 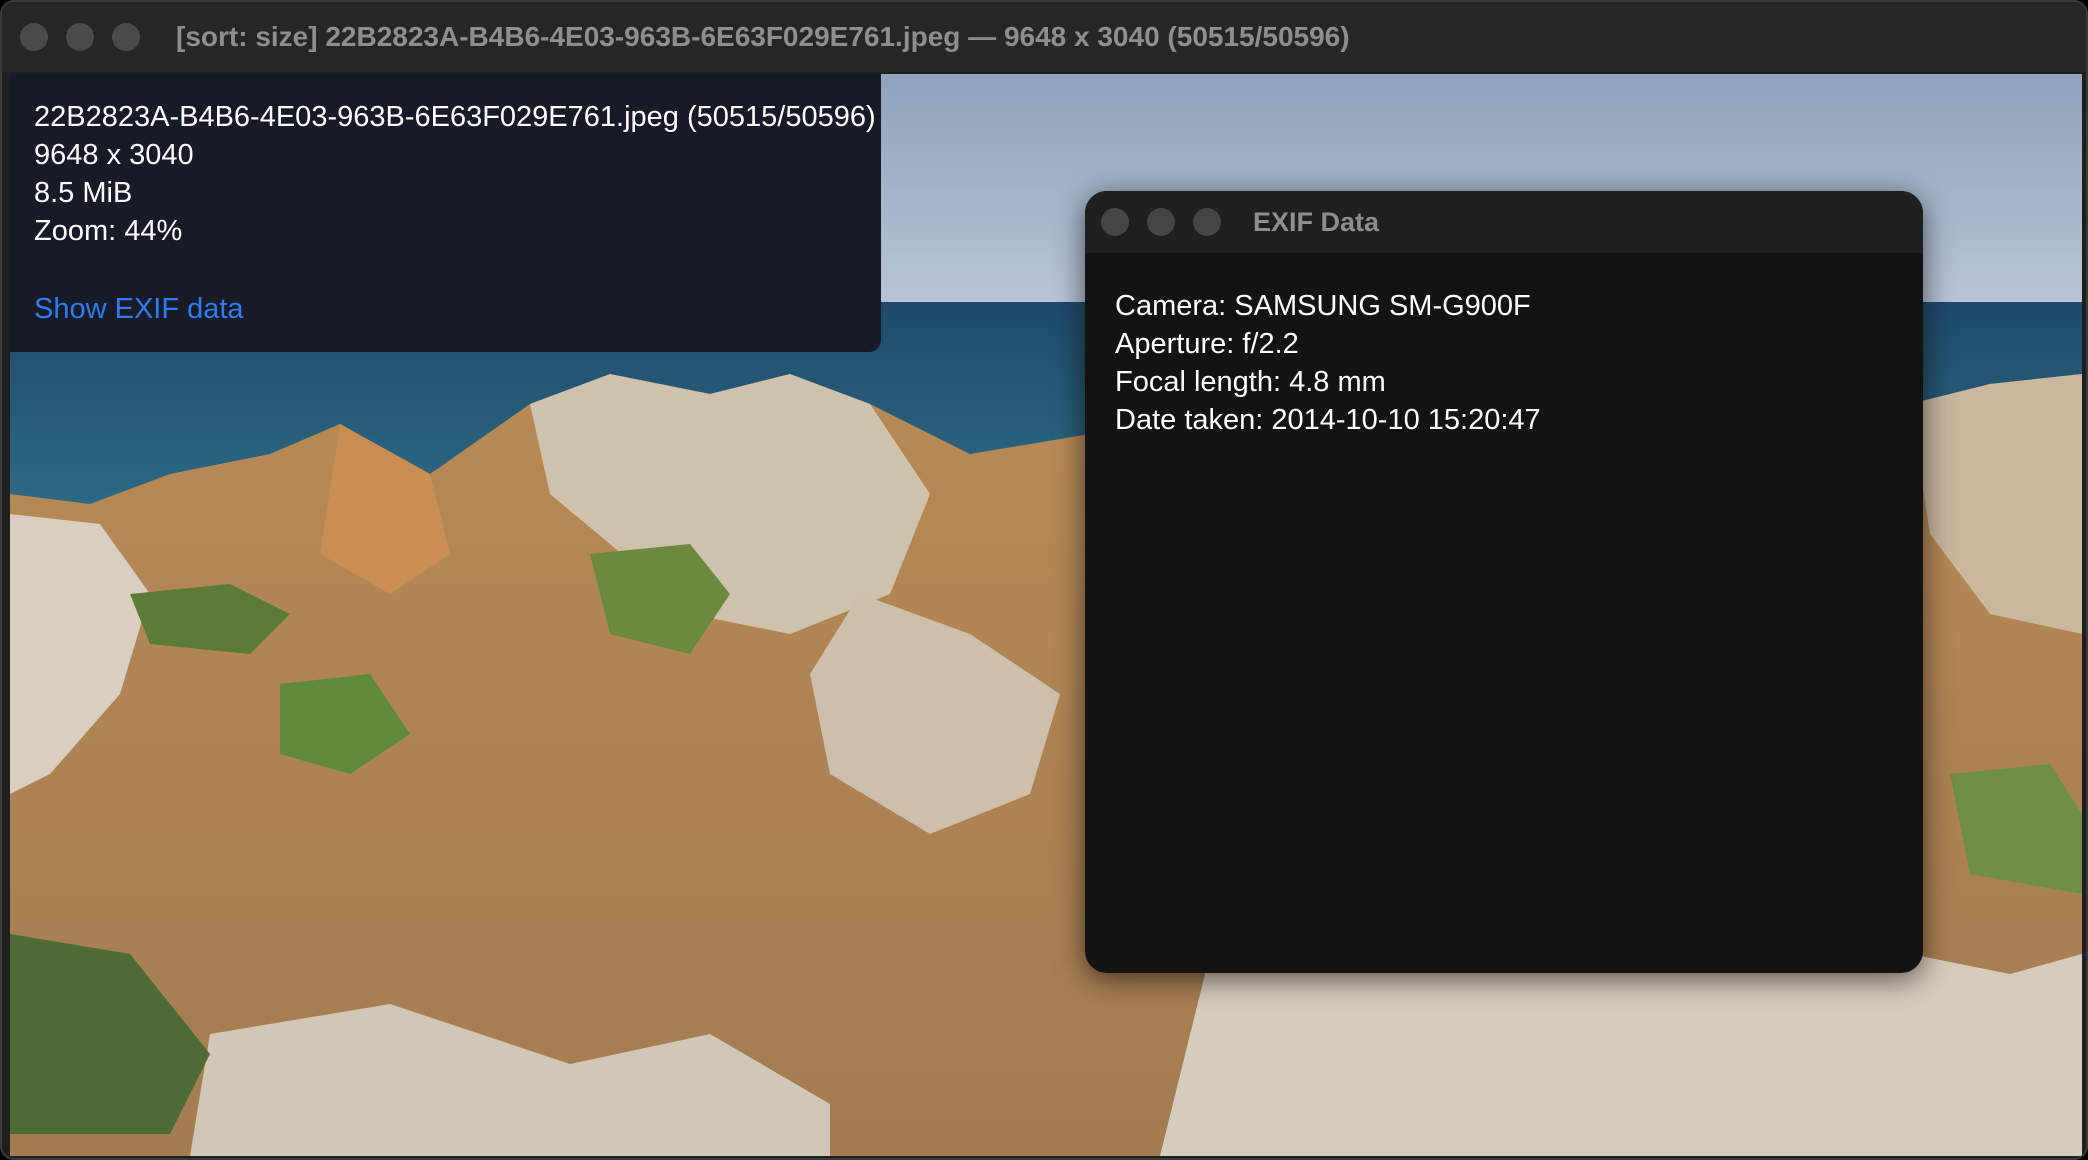 I want to click on exif-window-title: EXIF Data, so click(x=1316, y=221).